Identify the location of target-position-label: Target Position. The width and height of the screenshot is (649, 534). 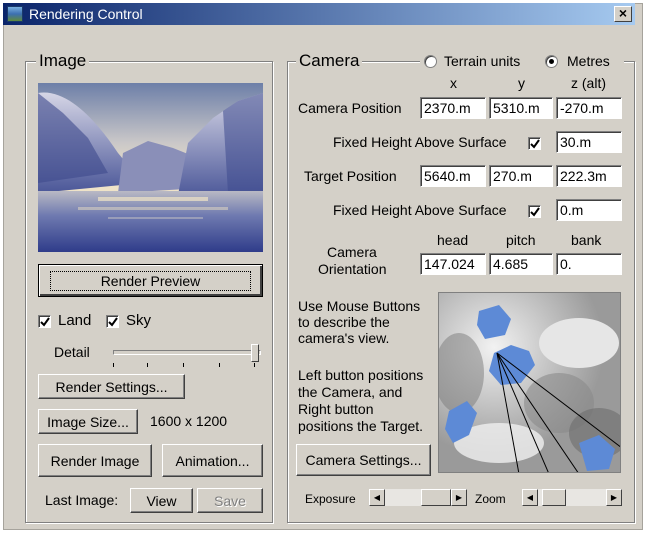
(350, 176).